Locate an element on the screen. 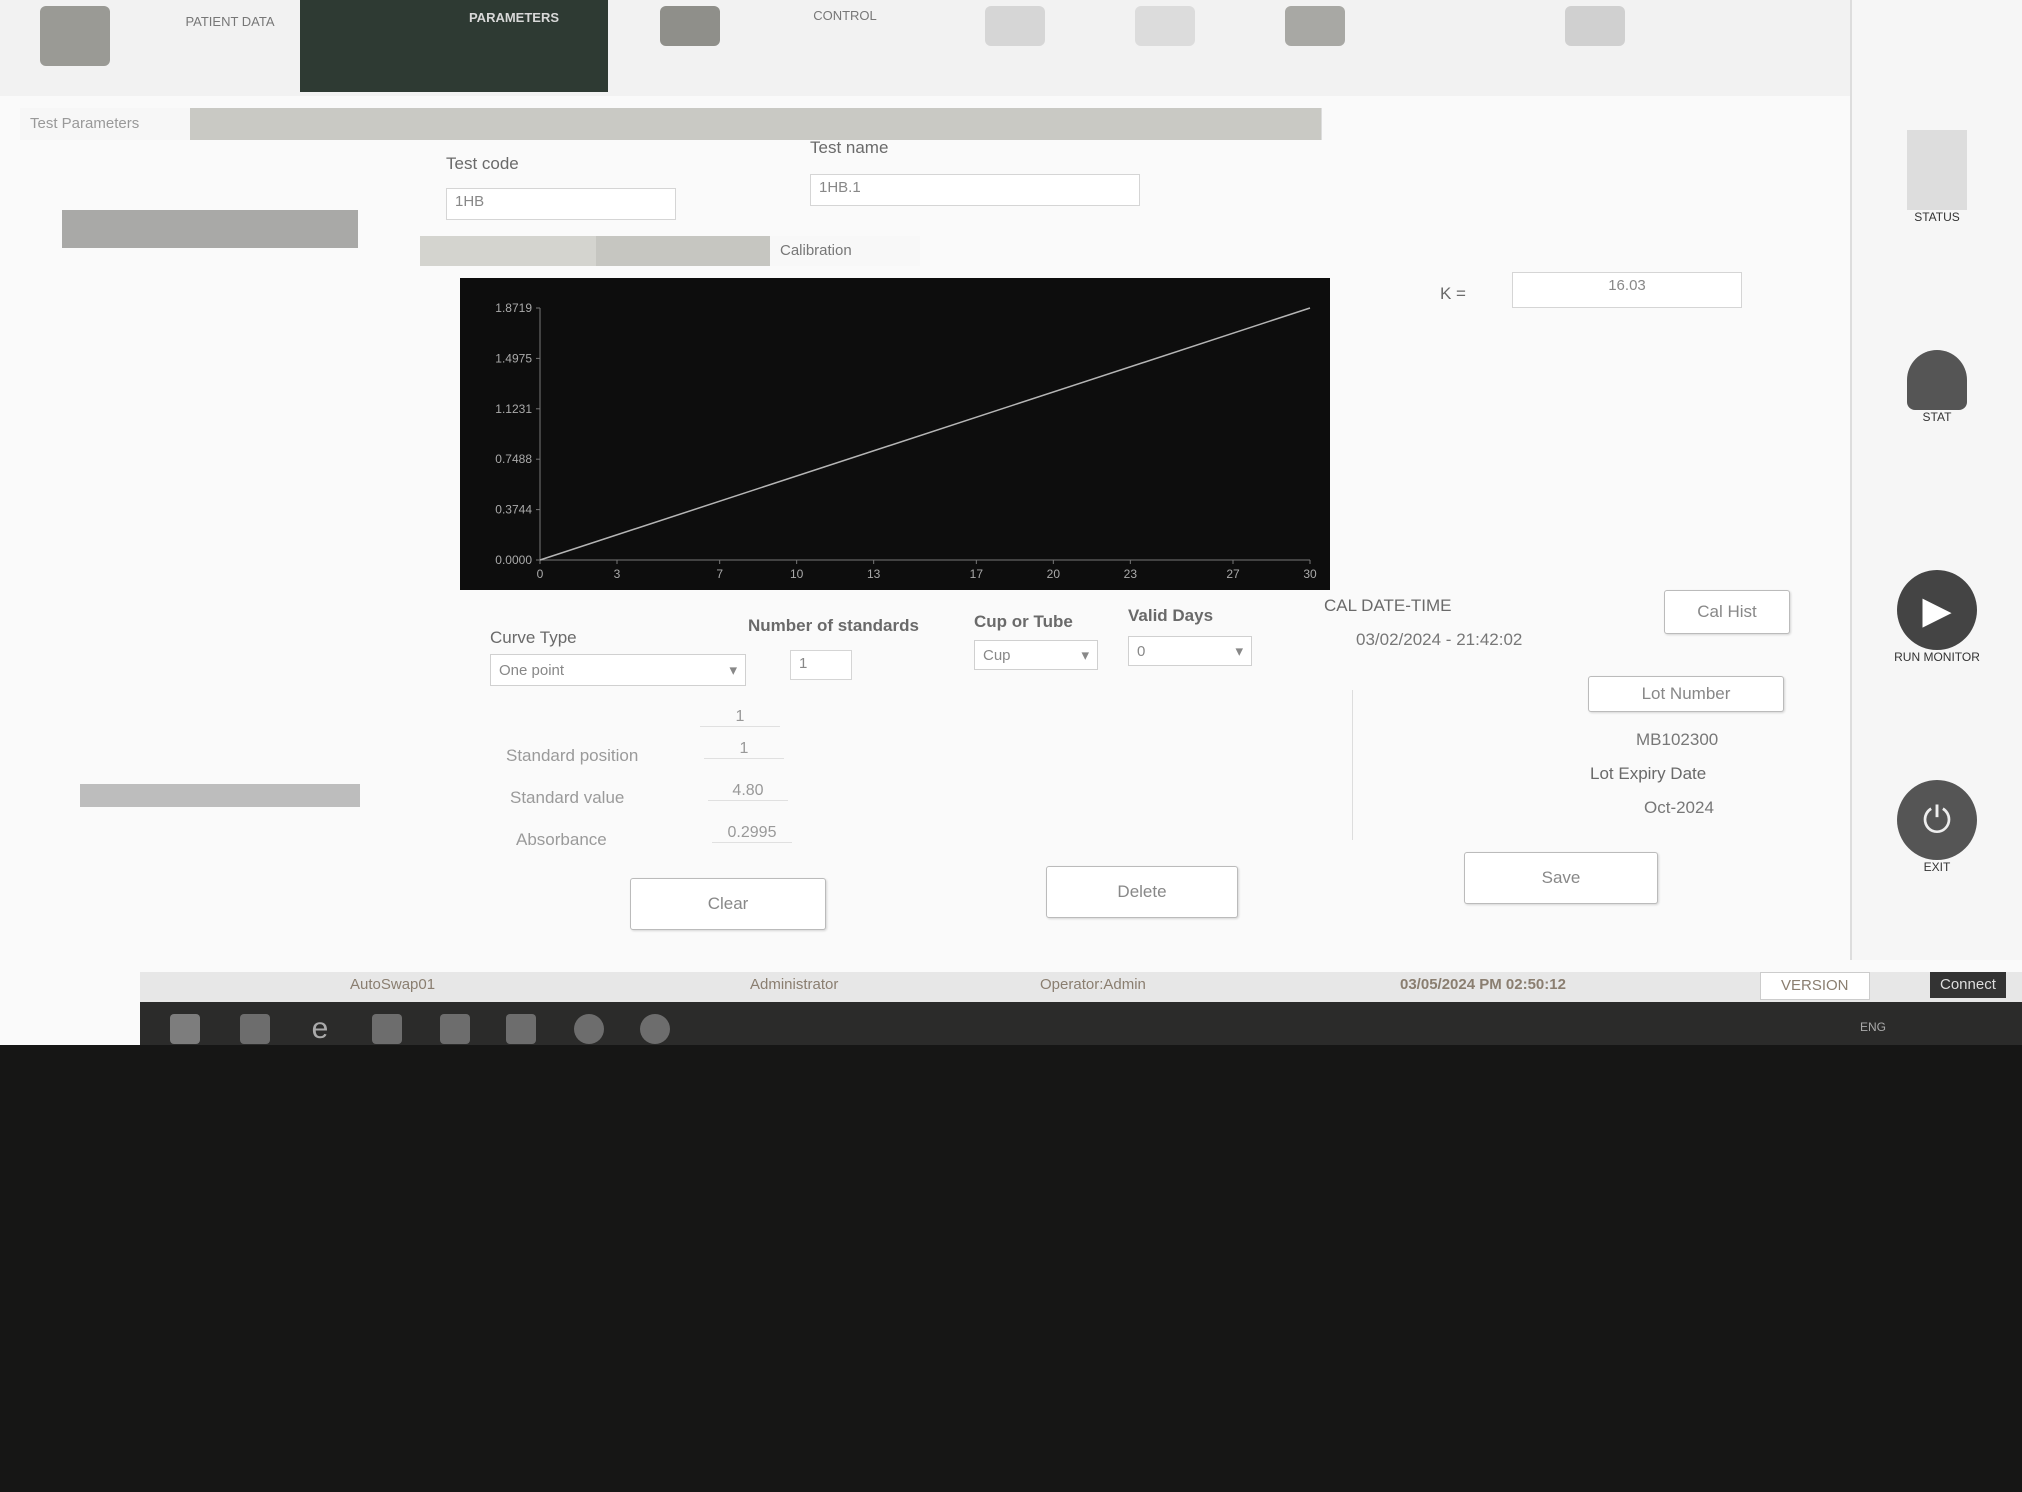 Image resolution: width=2022 pixels, height=1492 pixels. curve-type-select: One point ▾ is located at coordinates (618, 670).